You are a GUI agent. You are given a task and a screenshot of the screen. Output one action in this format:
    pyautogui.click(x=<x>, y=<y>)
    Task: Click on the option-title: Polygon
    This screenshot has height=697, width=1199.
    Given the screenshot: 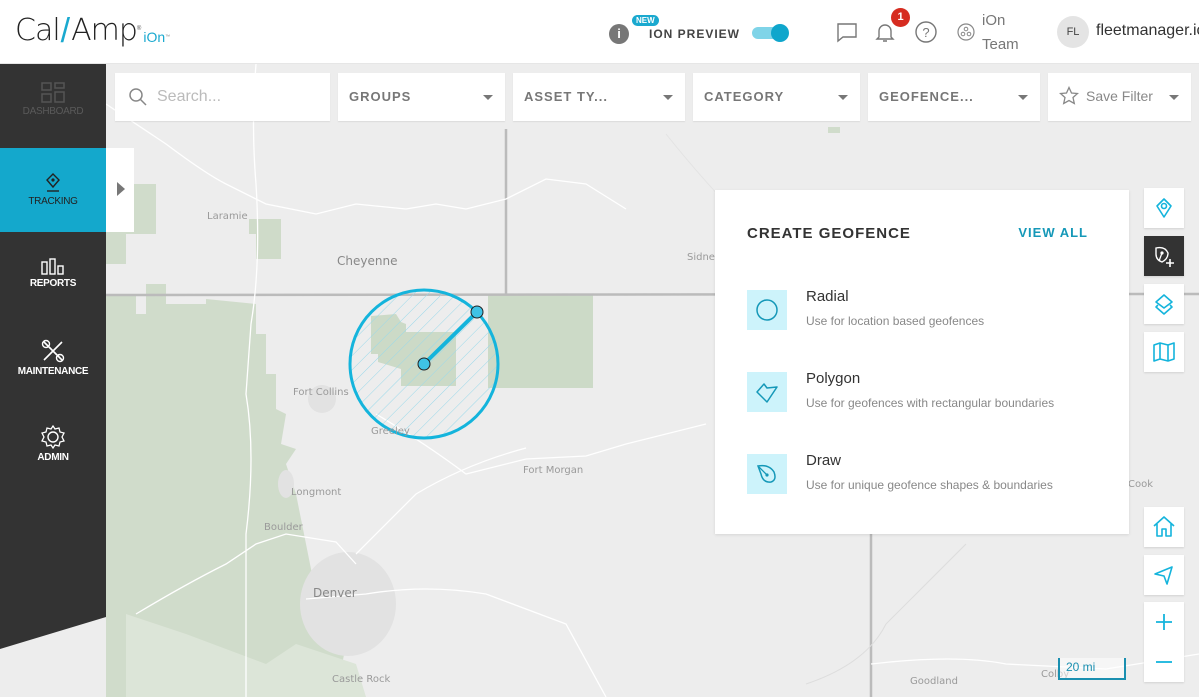 What is the action you would take?
    pyautogui.click(x=833, y=378)
    